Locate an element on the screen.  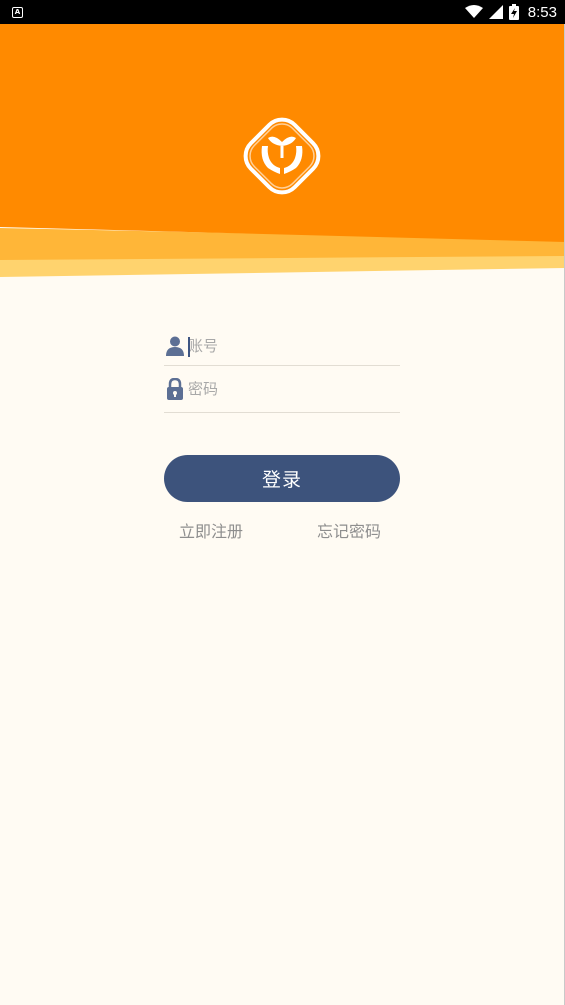
status-right: 8:53 is located at coordinates (510, 12).